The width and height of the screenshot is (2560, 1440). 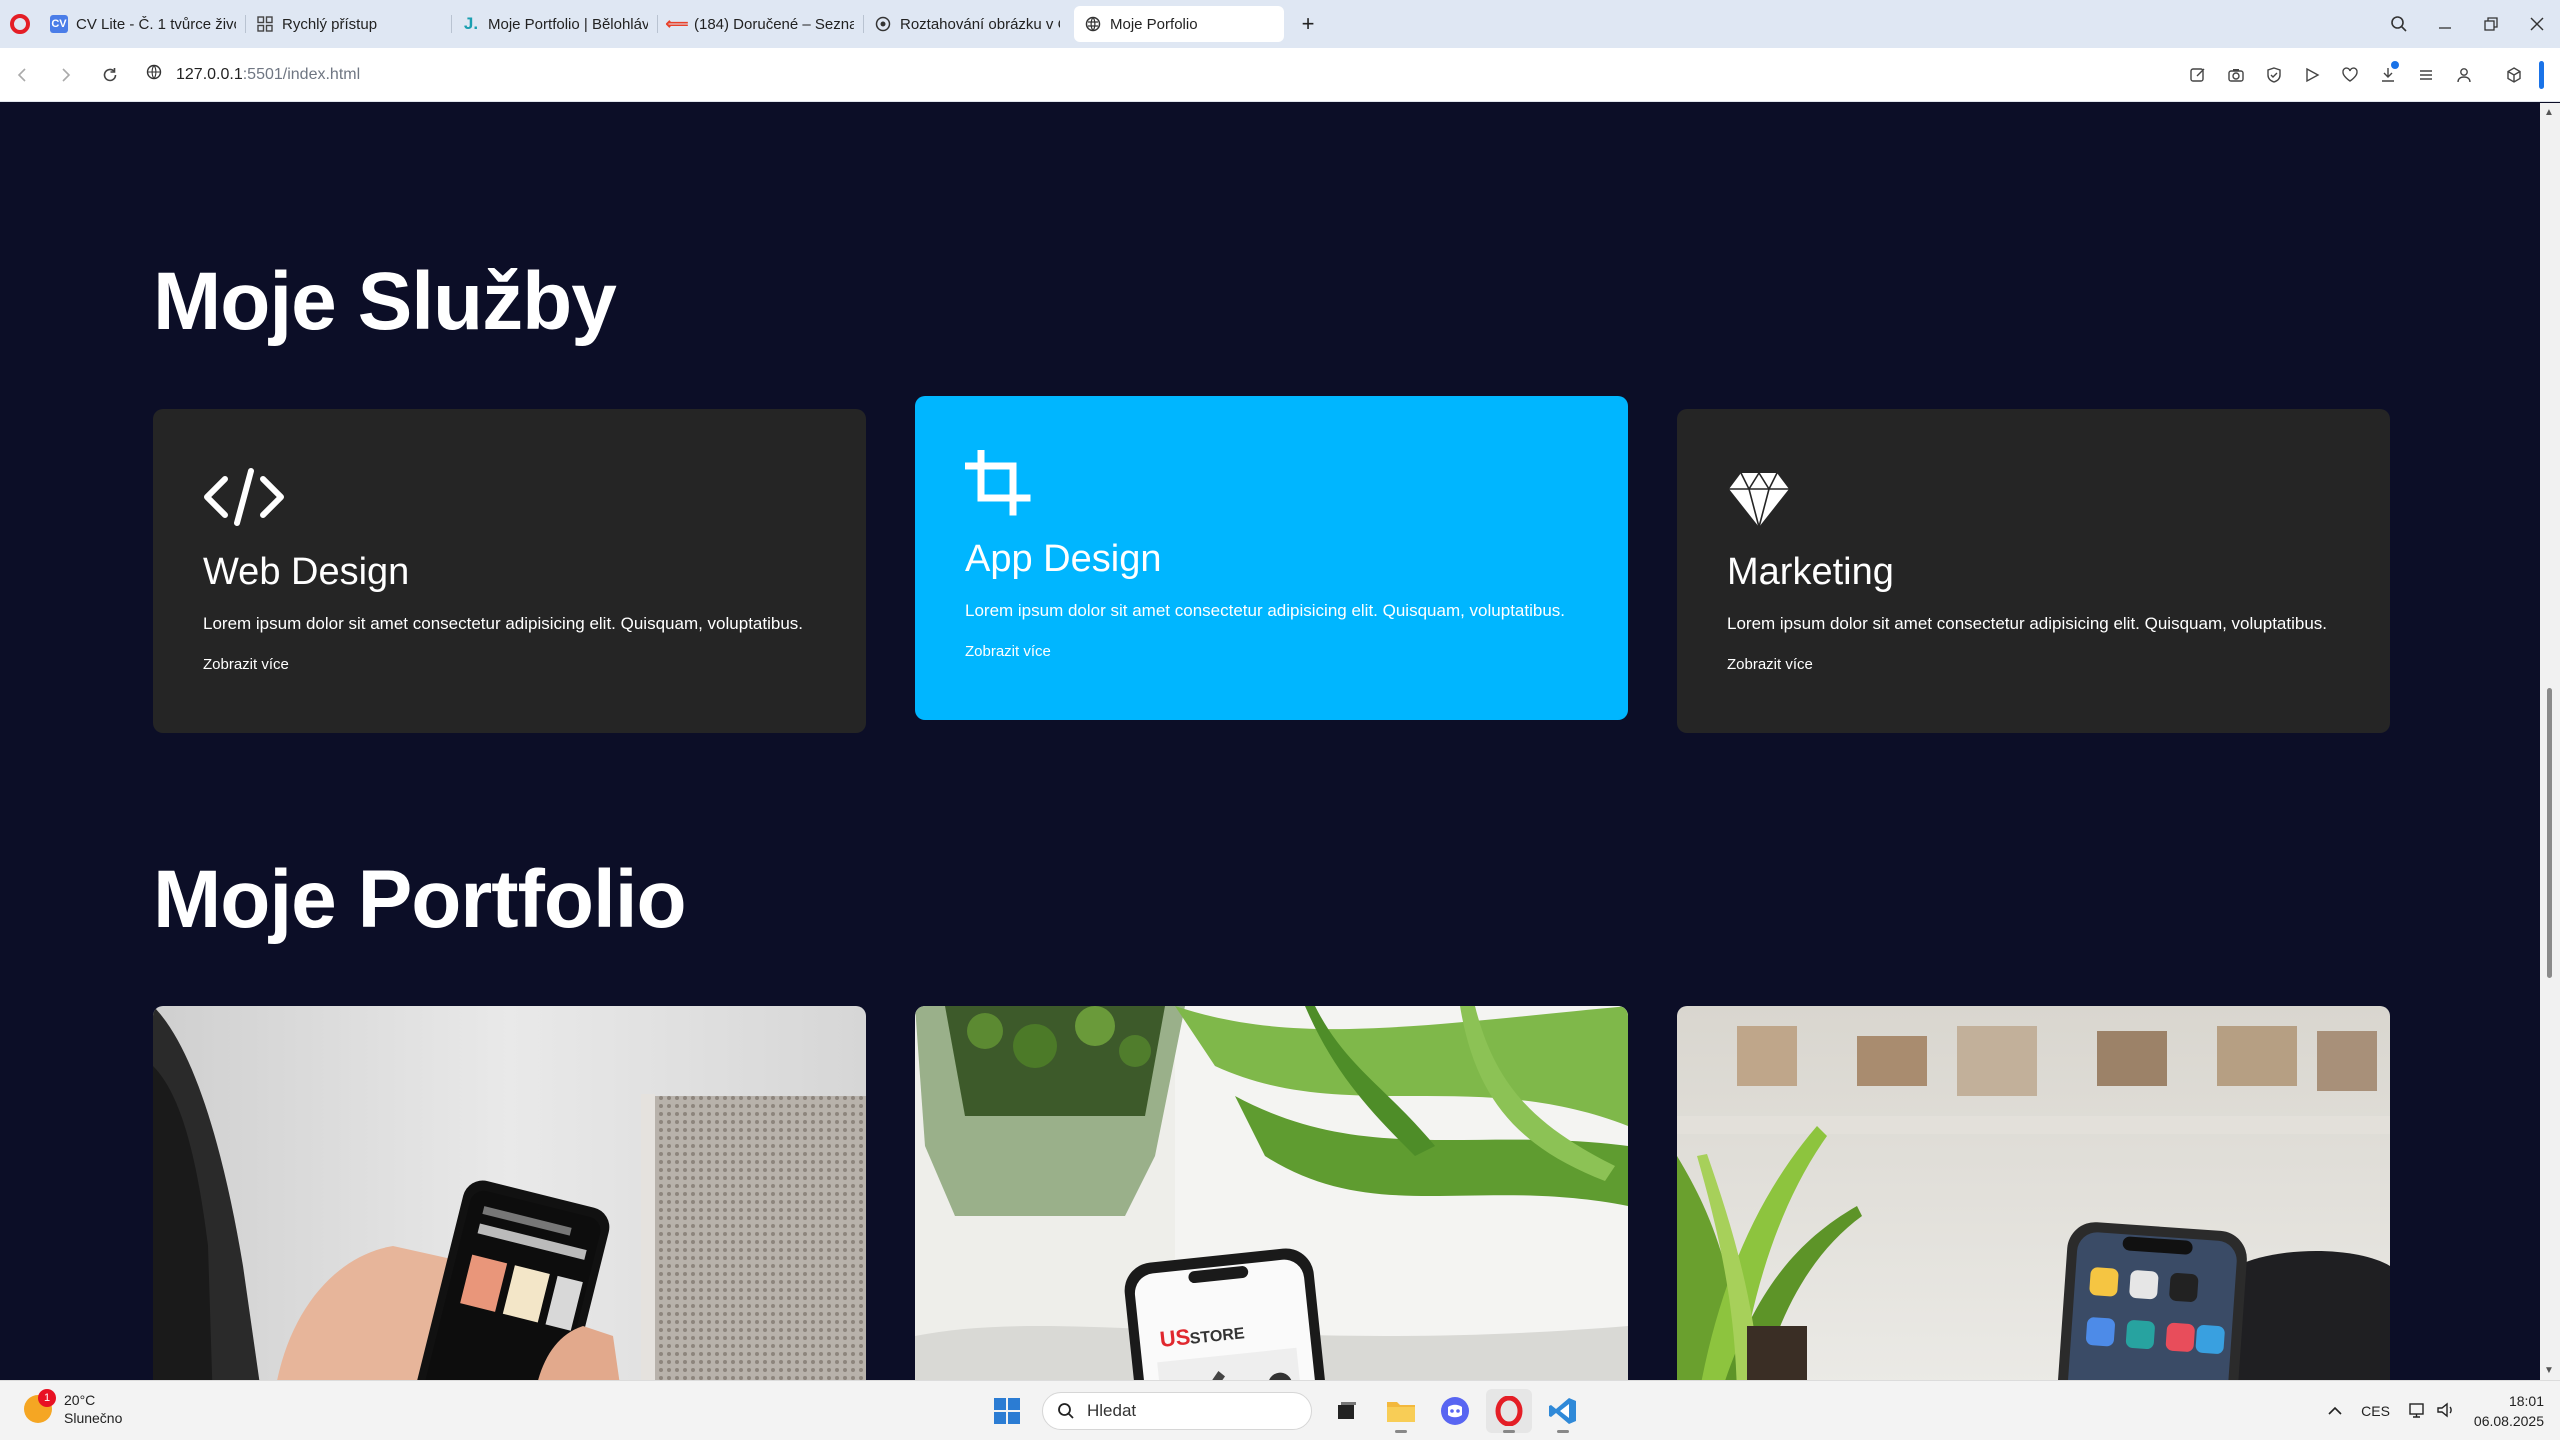 I want to click on tab-moje-portfolio-belohlavek: J. Moje Portfolio | Bělohlávek, so click(x=555, y=24).